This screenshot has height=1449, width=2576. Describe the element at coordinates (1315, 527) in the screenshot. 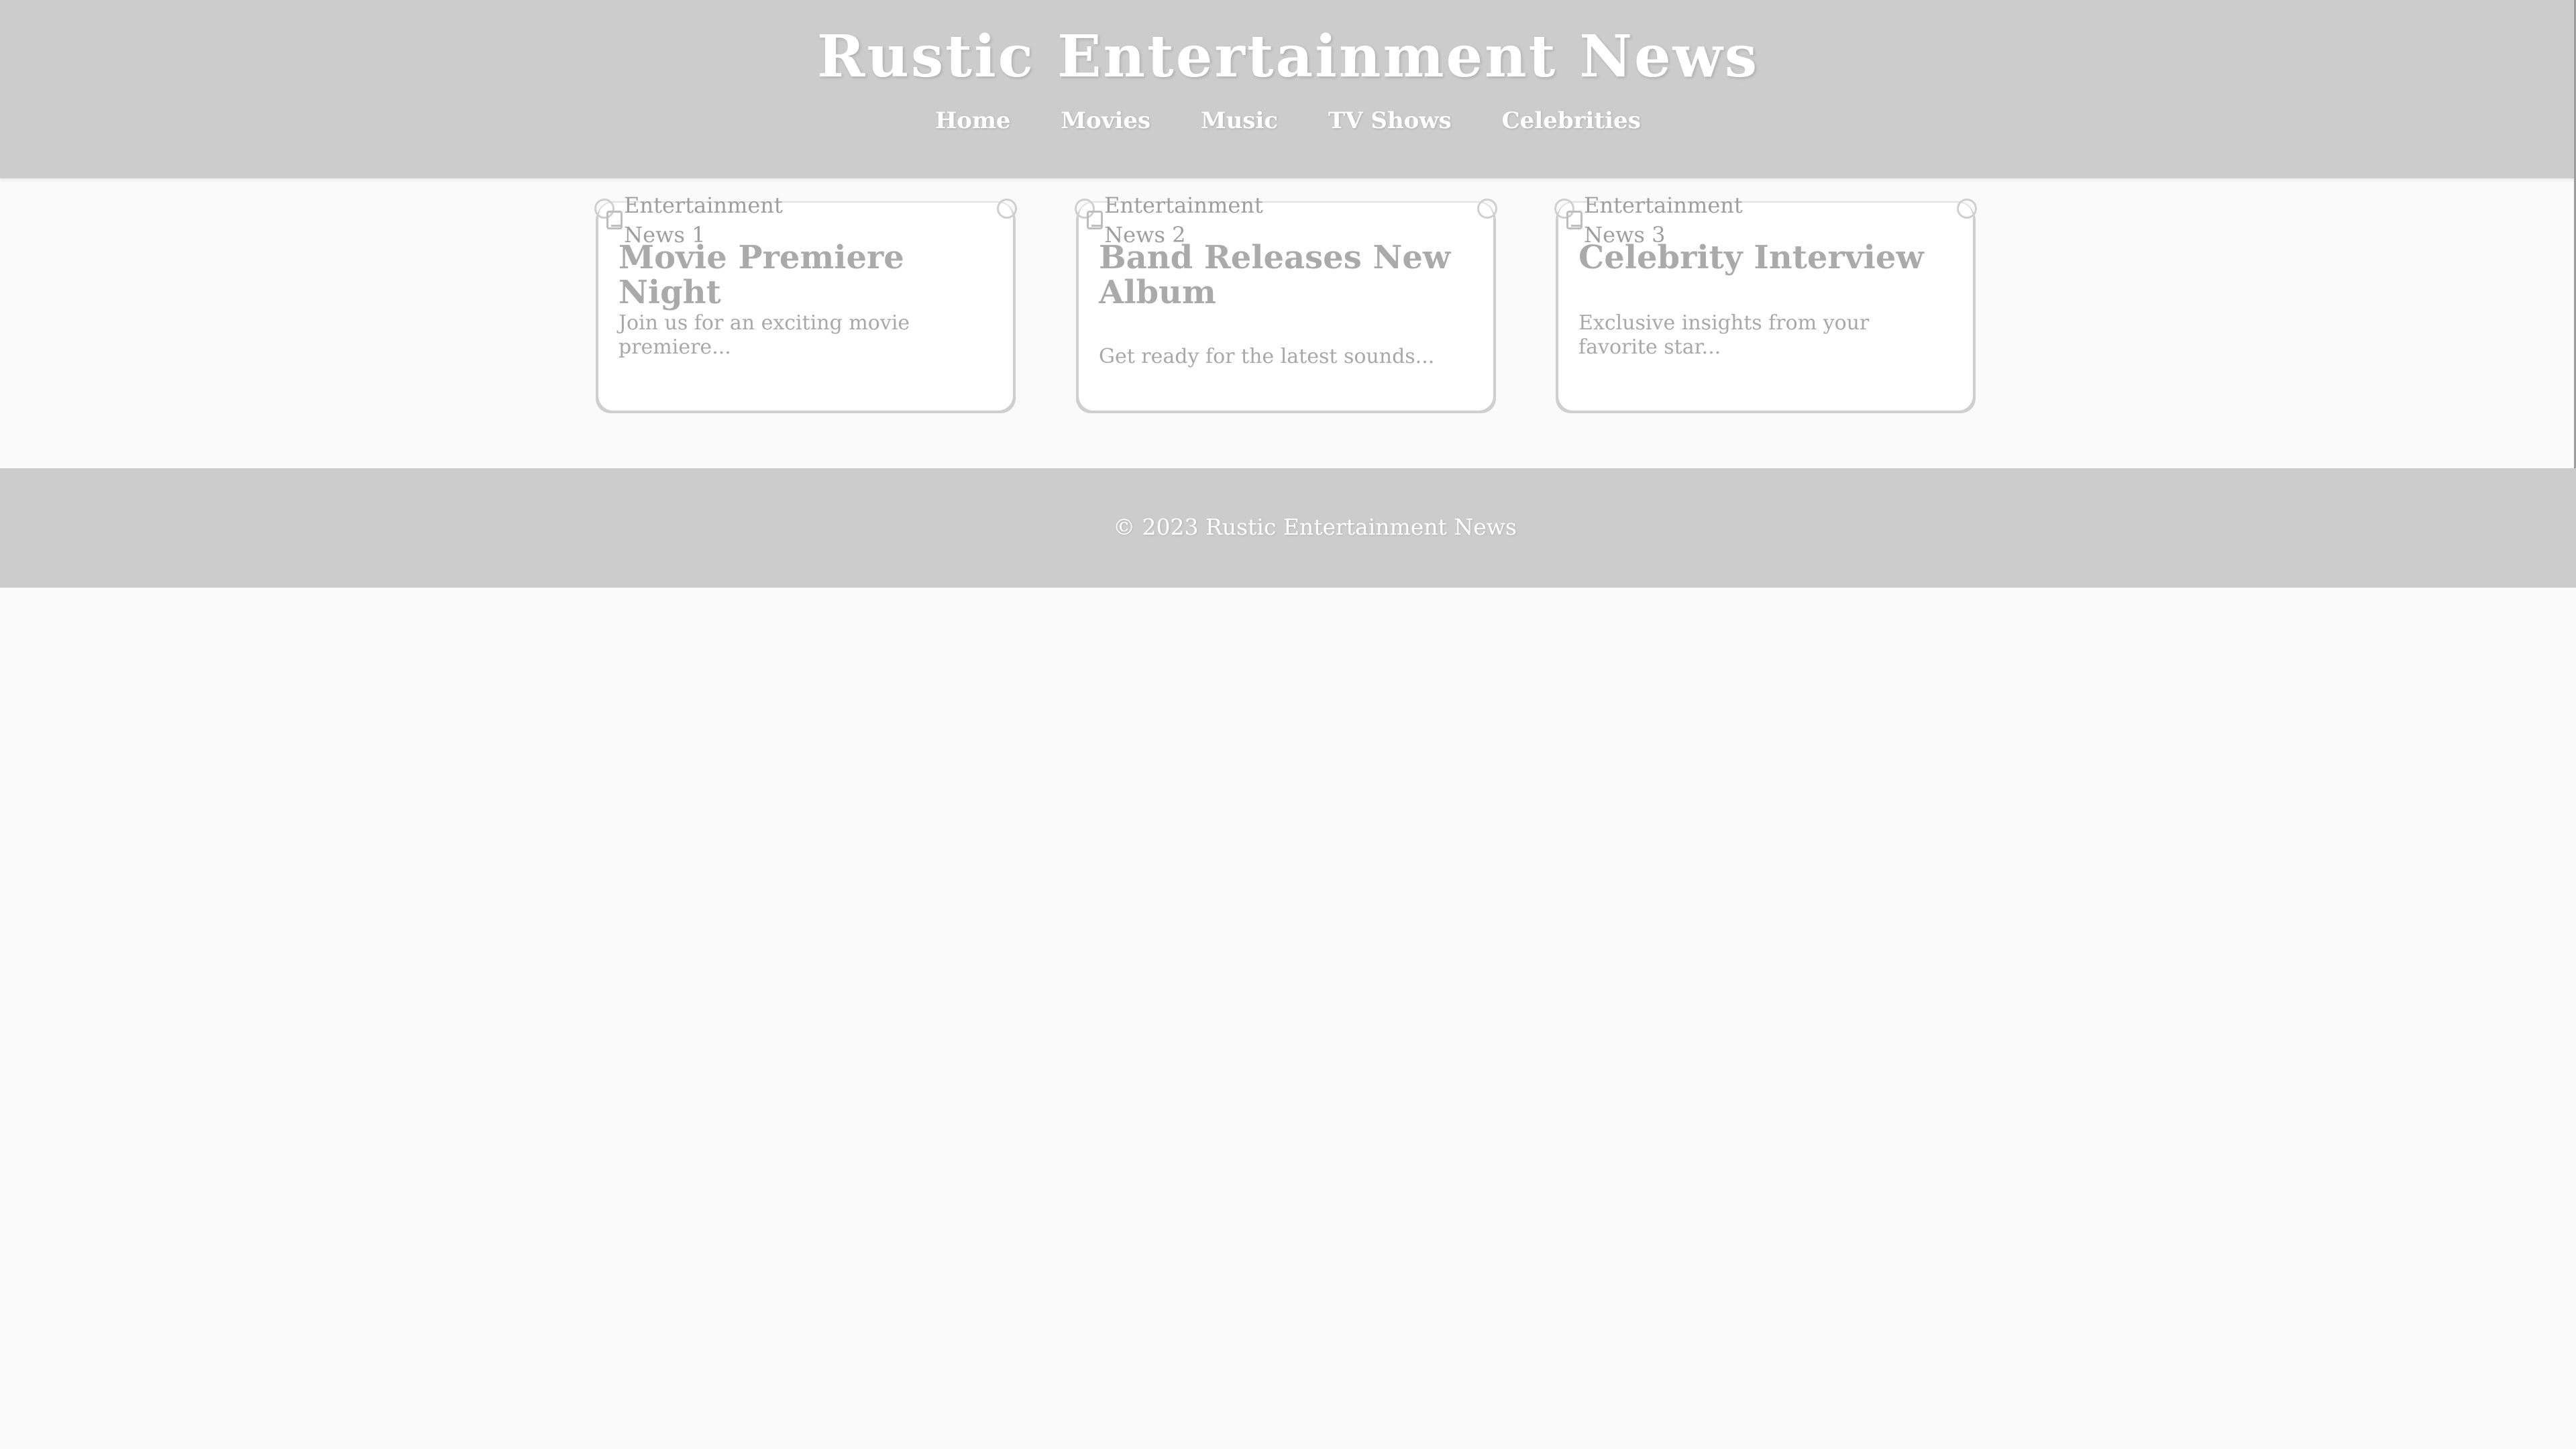

I see `footer-copyright: © 2023 Rustic Entertainment News` at that location.